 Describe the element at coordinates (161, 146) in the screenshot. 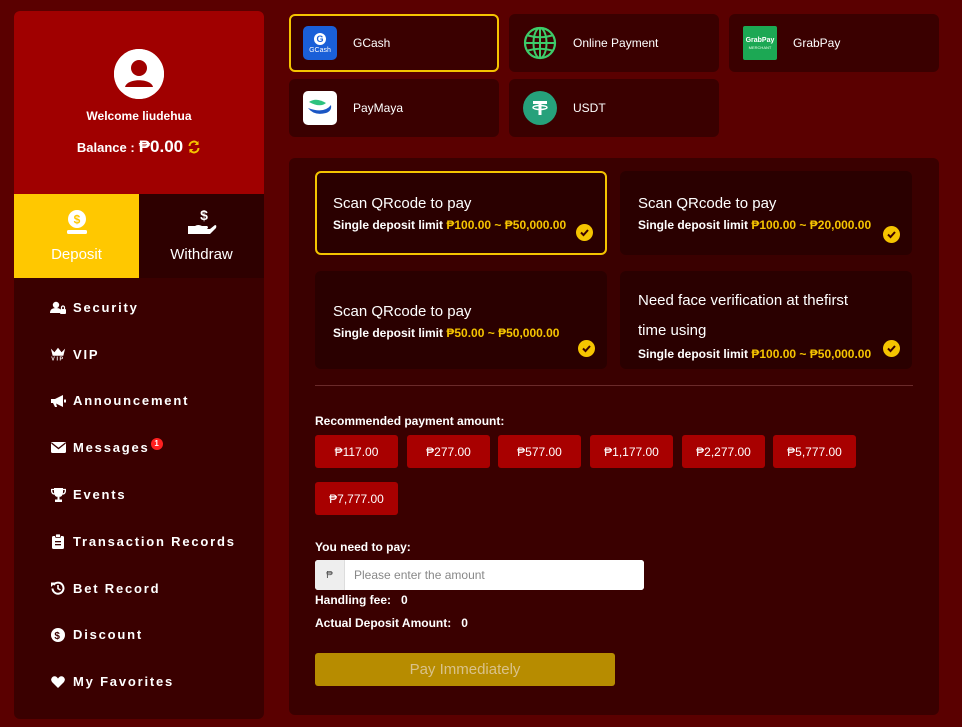

I see `balance-value: ₱0.00` at that location.